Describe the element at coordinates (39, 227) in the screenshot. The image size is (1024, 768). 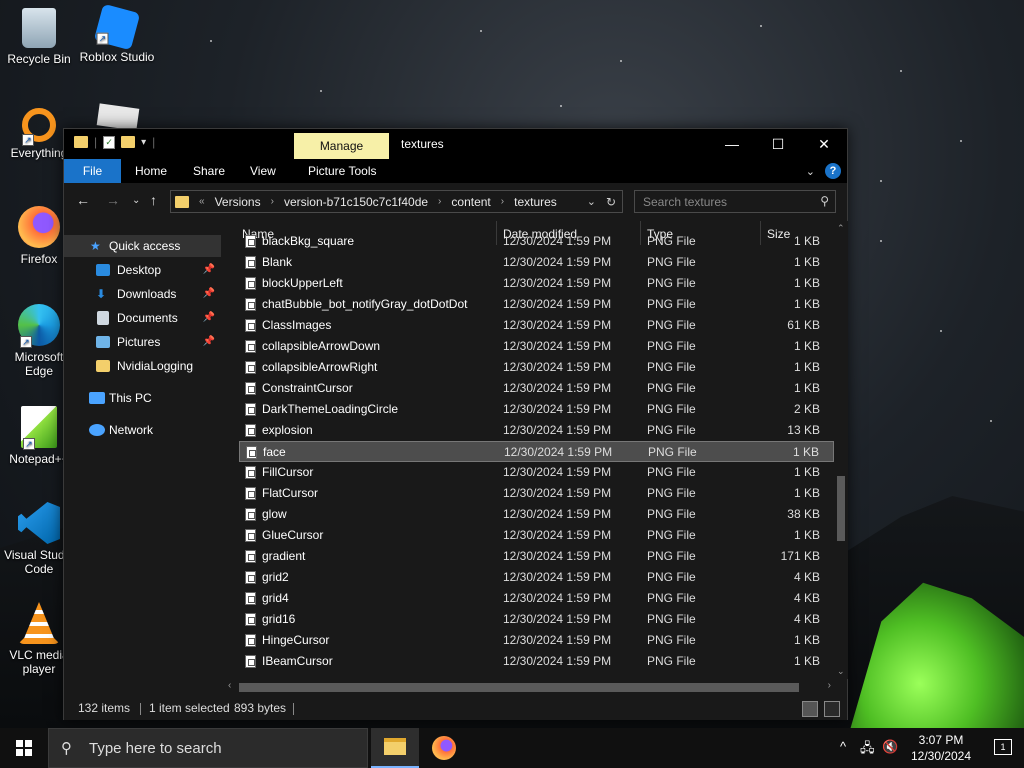
I see `firefox-icon` at that location.